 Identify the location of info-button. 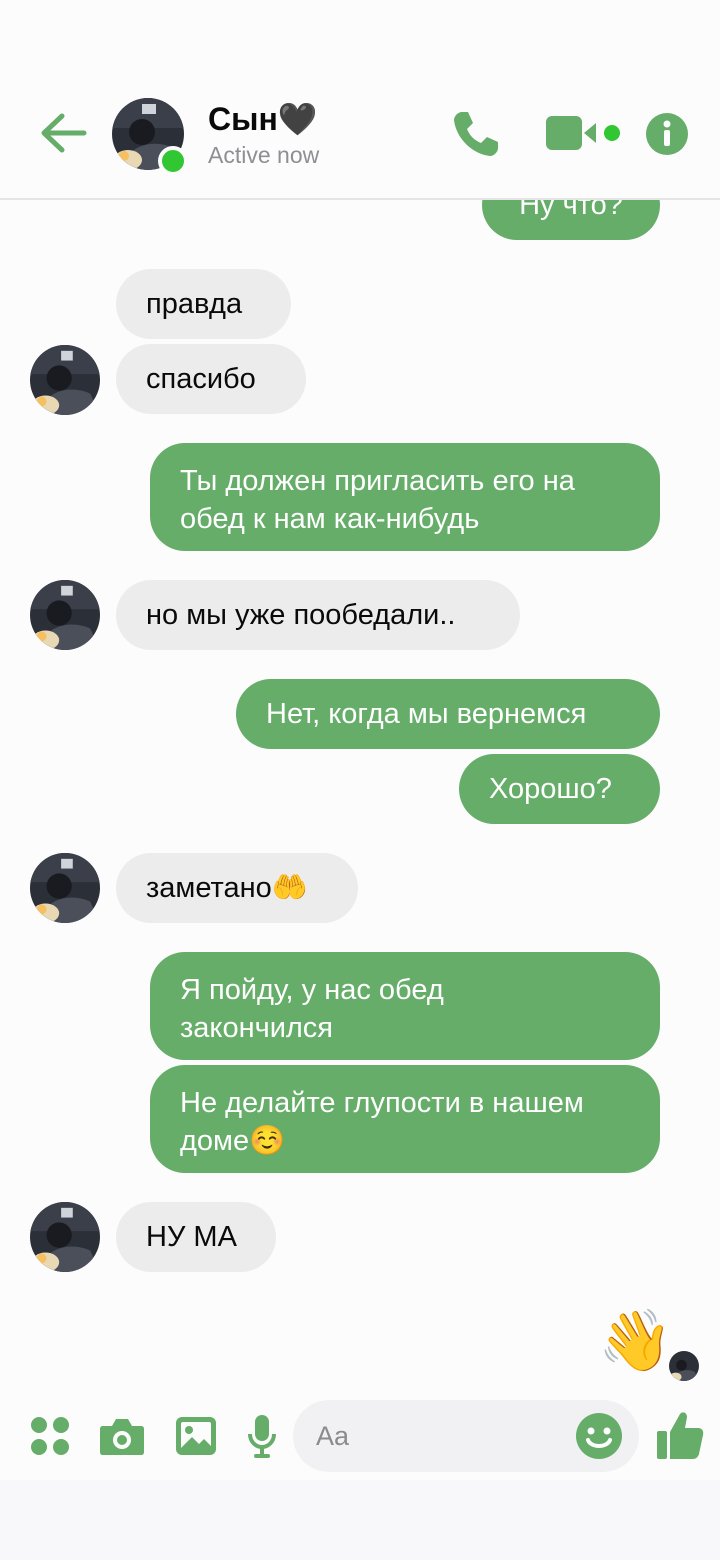
(667, 134).